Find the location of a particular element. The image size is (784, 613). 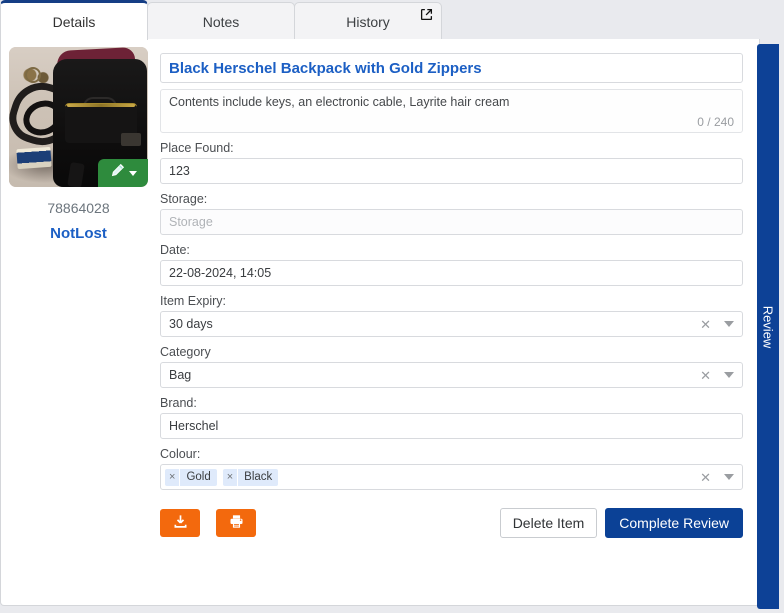

tab-bar: Details Notes History is located at coordinates (380, 20).